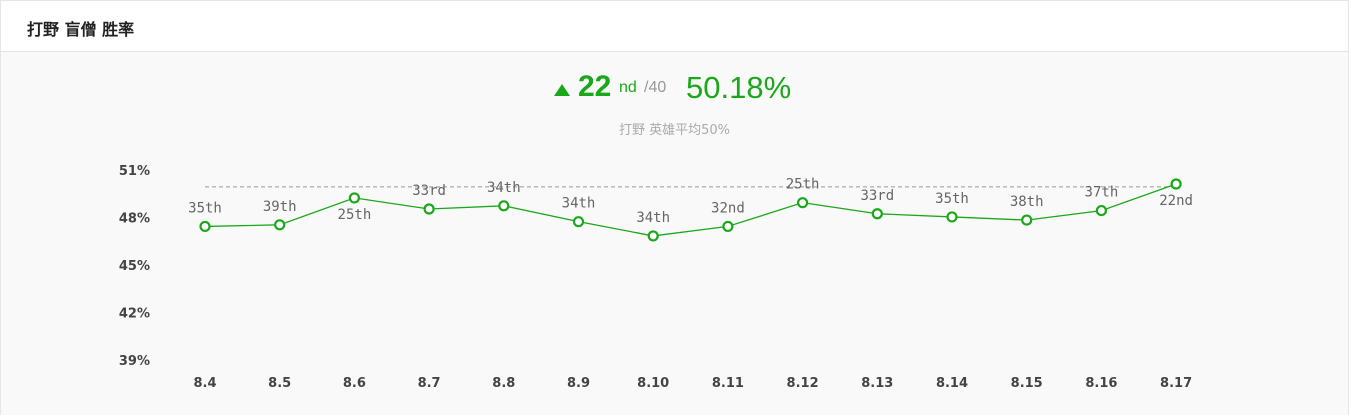 The image size is (1351, 417). What do you see at coordinates (81, 29) in the screenshot?
I see `card-title: 打野 盲僧 胜率` at bounding box center [81, 29].